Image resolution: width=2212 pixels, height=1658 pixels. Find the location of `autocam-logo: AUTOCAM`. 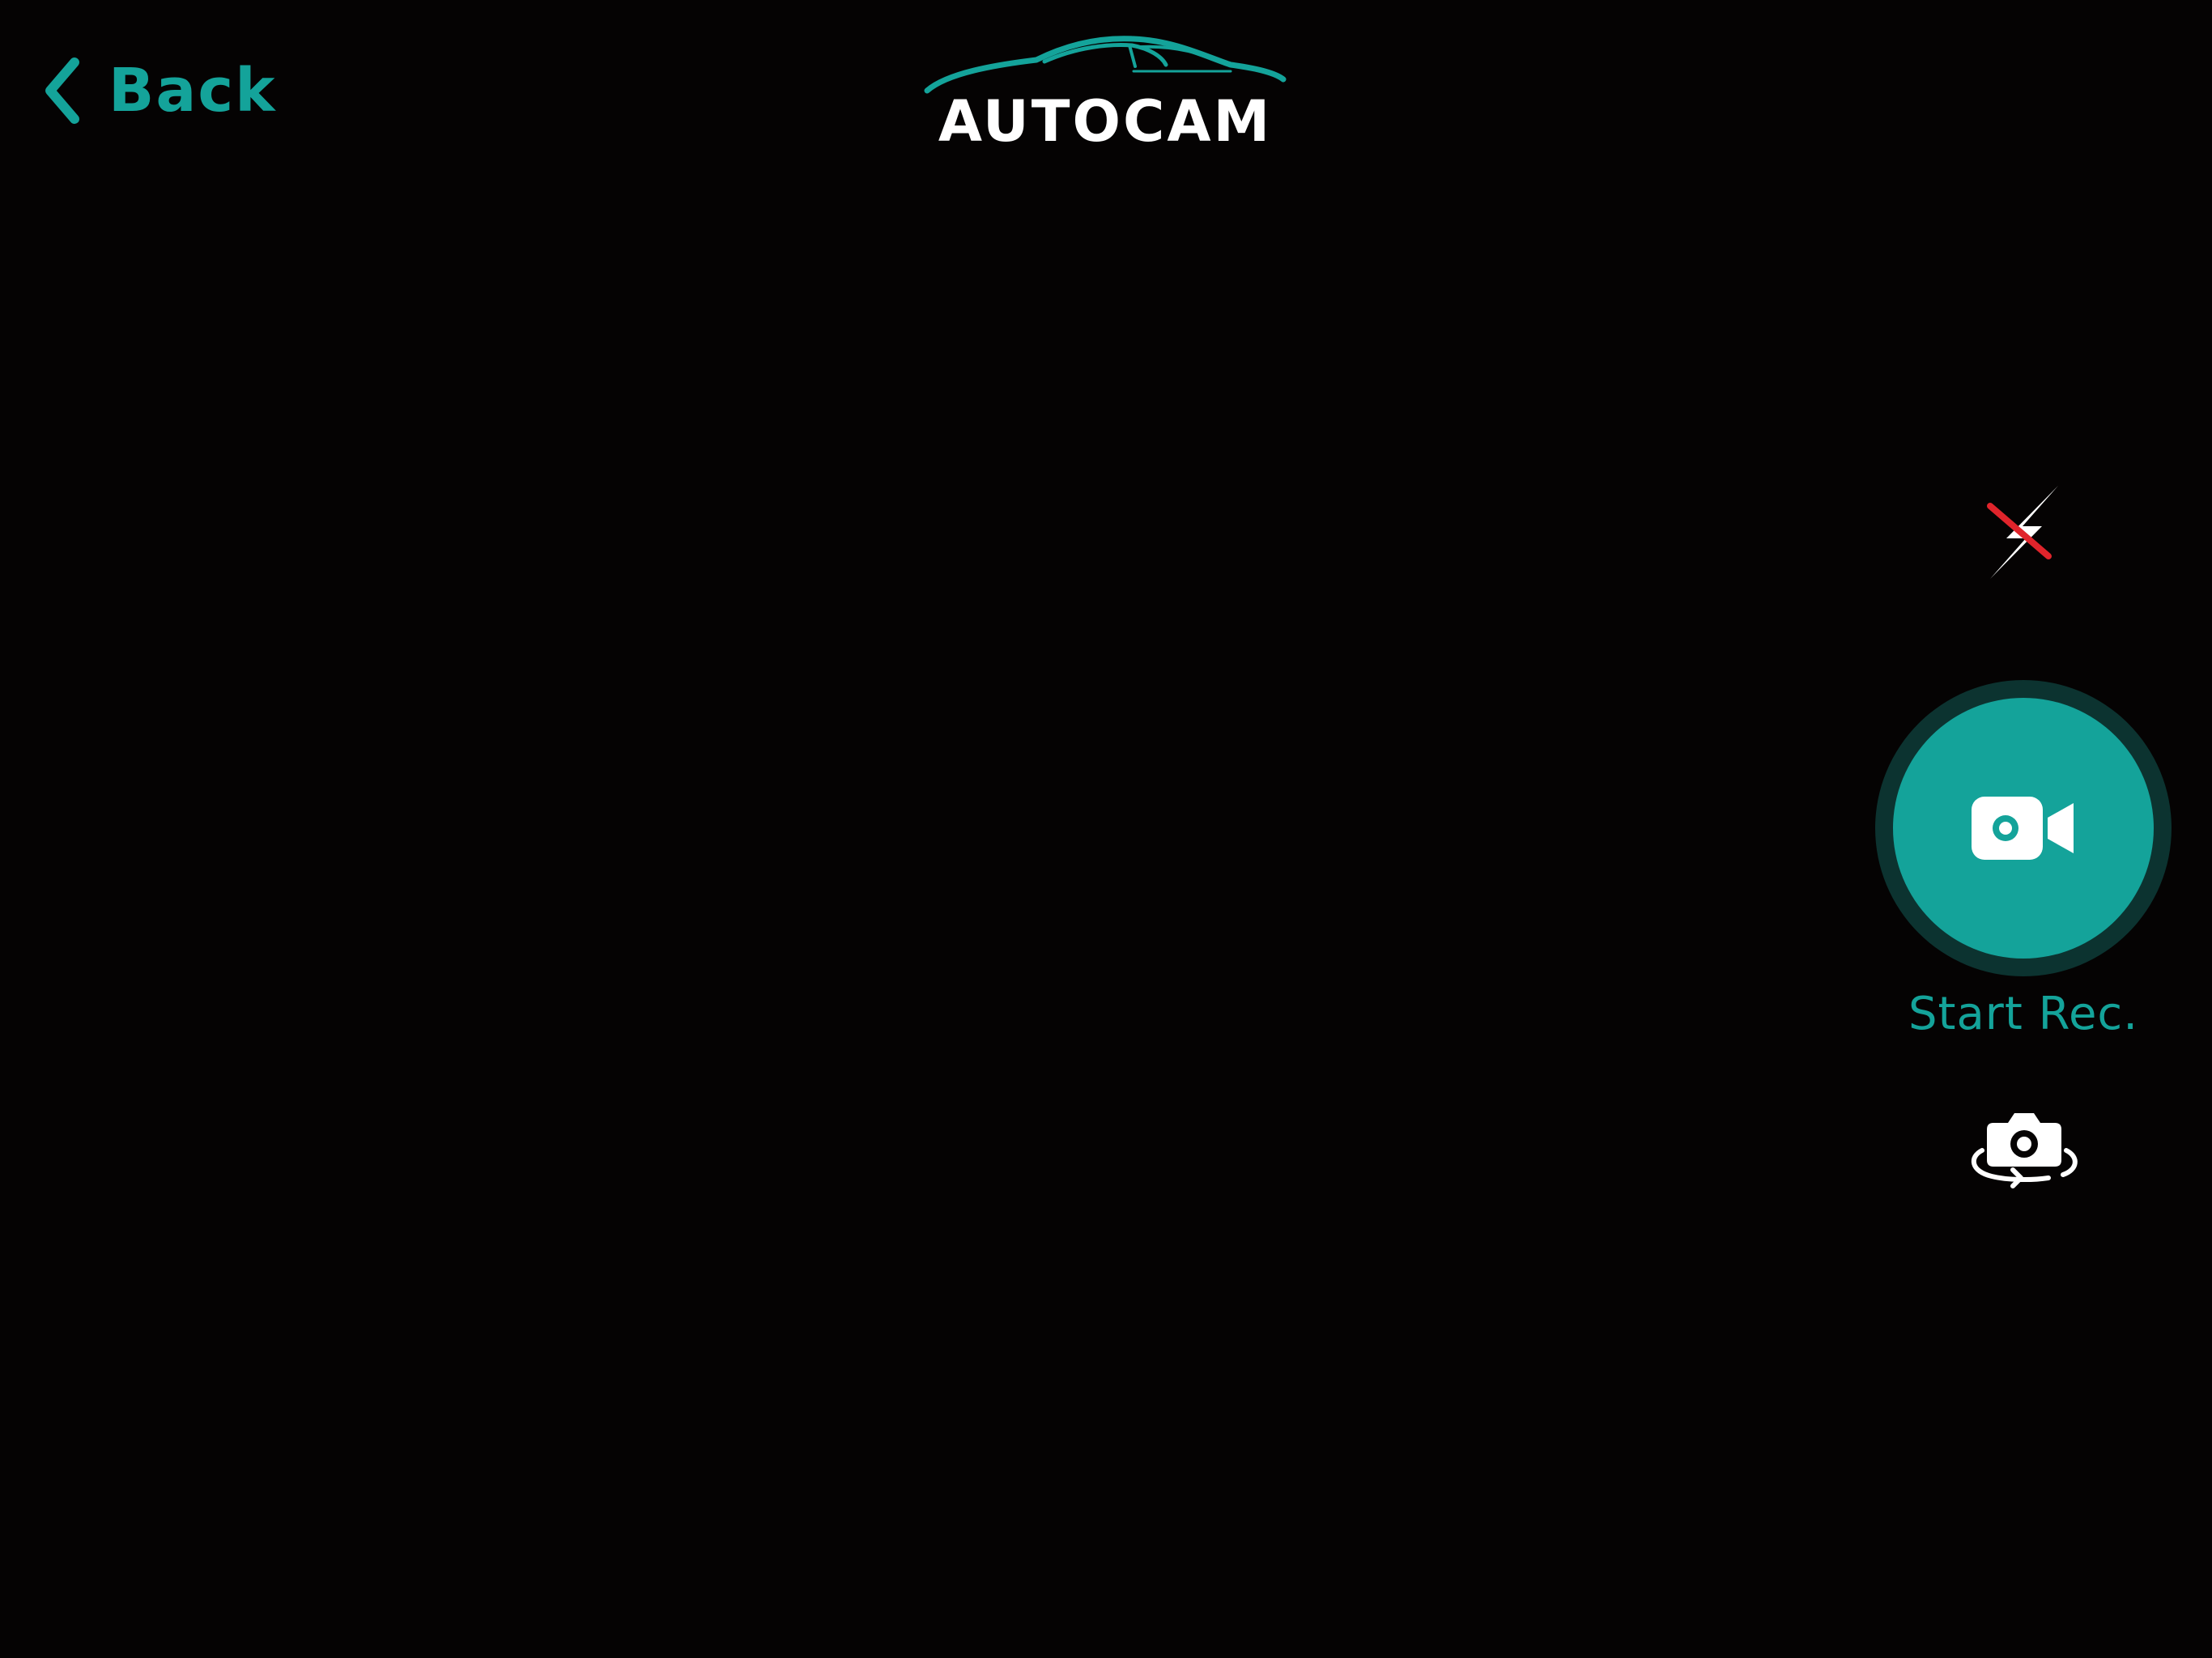

autocam-logo: AUTOCAM is located at coordinates (1105, 93).